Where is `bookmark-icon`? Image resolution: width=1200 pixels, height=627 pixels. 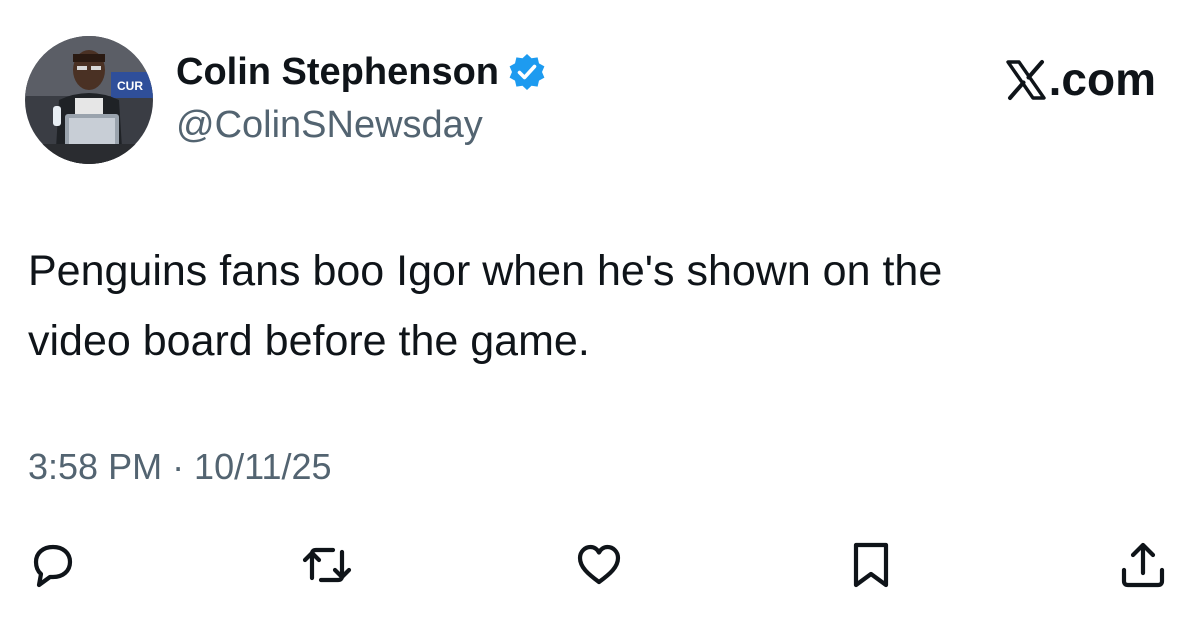 bookmark-icon is located at coordinates (871, 565).